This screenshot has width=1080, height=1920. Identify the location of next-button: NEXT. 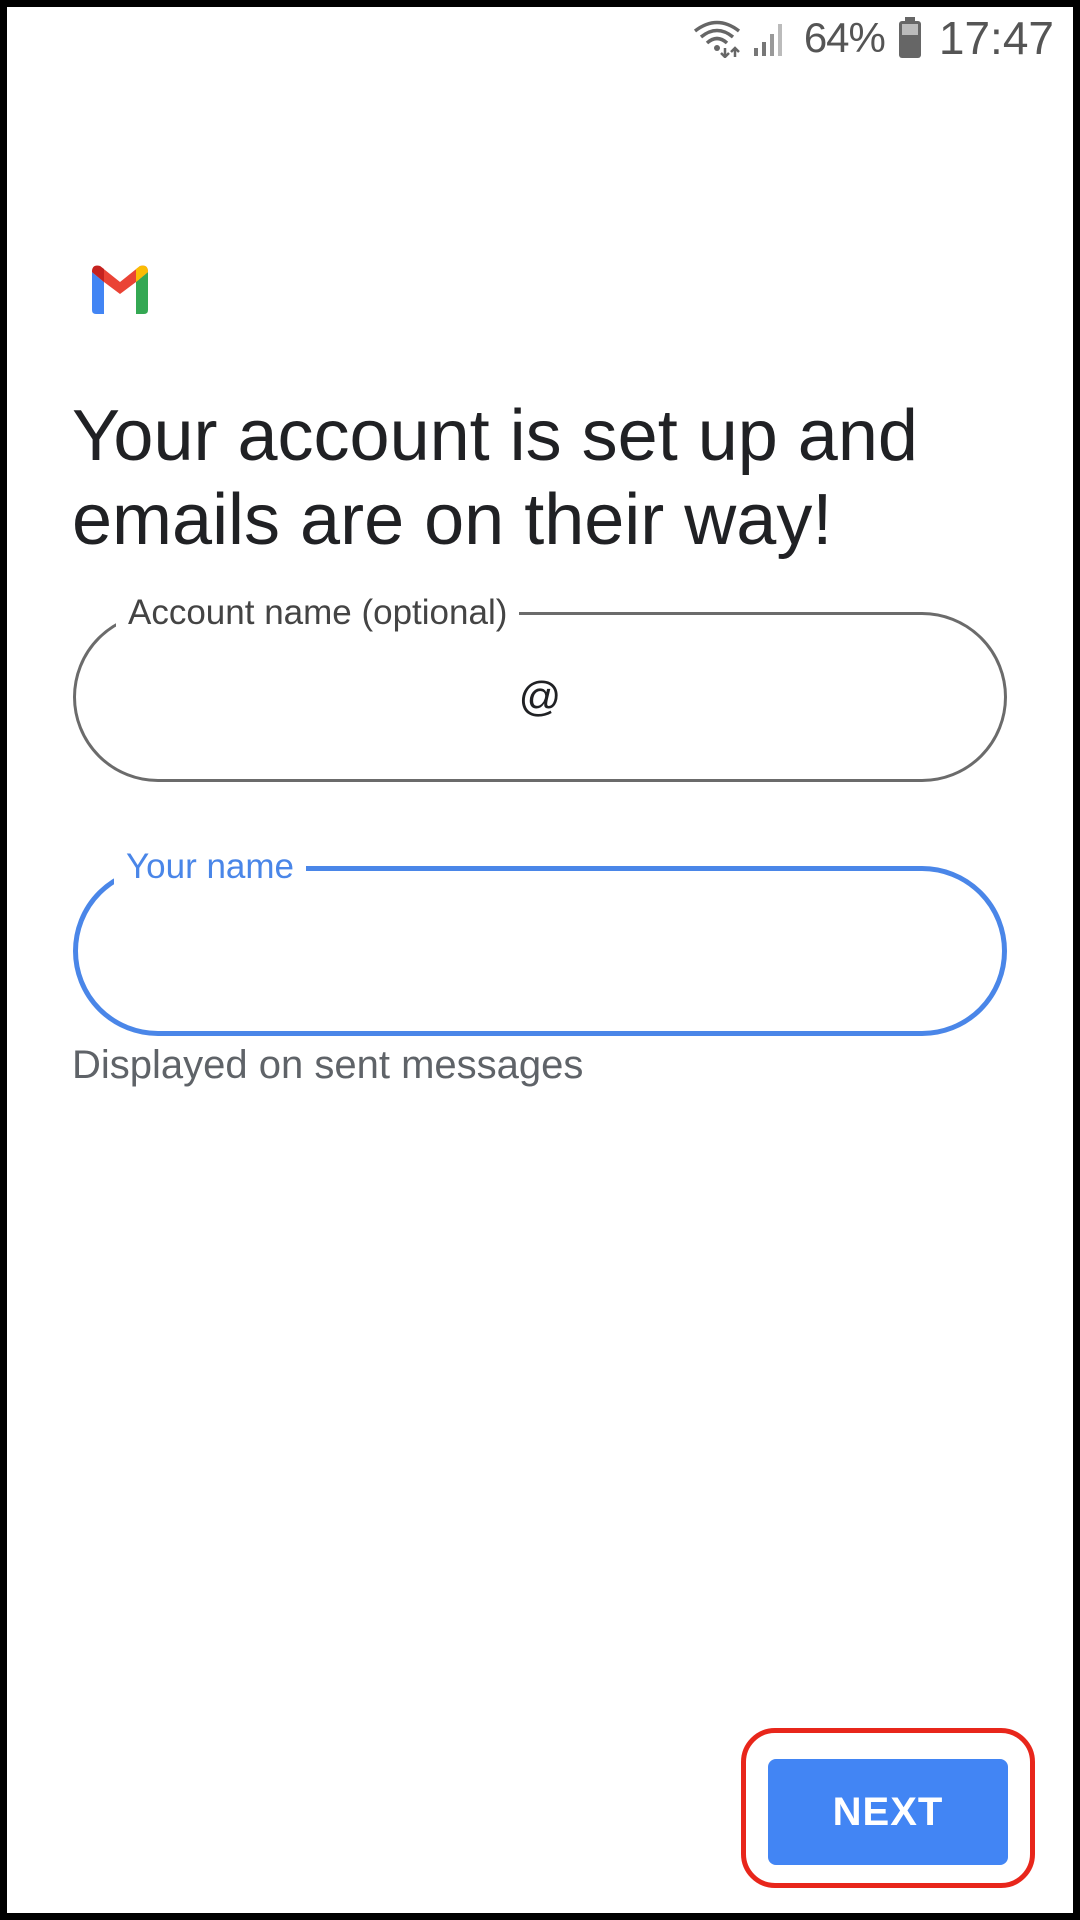
(888, 1812).